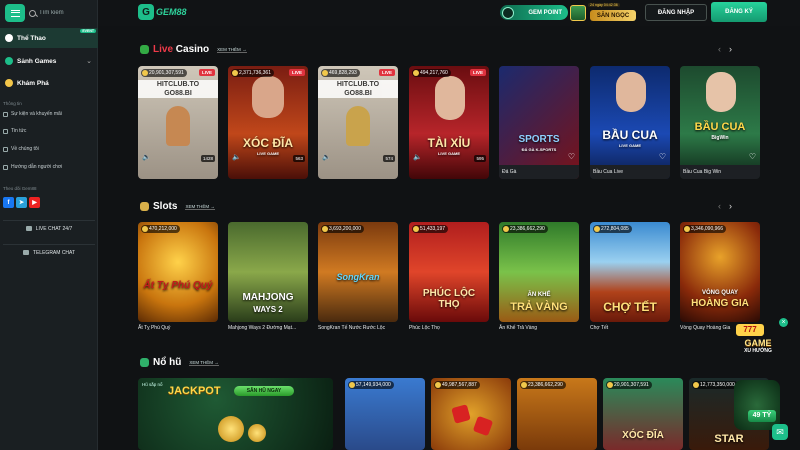  Describe the element at coordinates (8, 202) in the screenshot. I see `facebook-icon: f` at that location.